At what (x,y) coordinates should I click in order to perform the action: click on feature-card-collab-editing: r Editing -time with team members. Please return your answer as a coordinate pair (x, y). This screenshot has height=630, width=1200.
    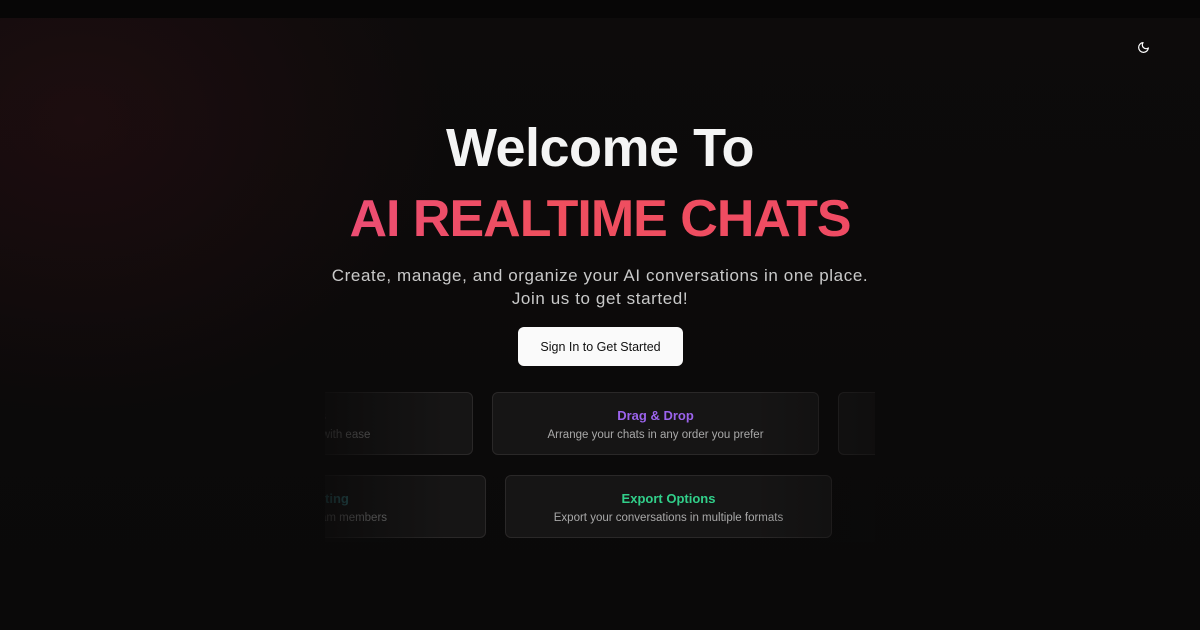
    Looking at the image, I should click on (405, 506).